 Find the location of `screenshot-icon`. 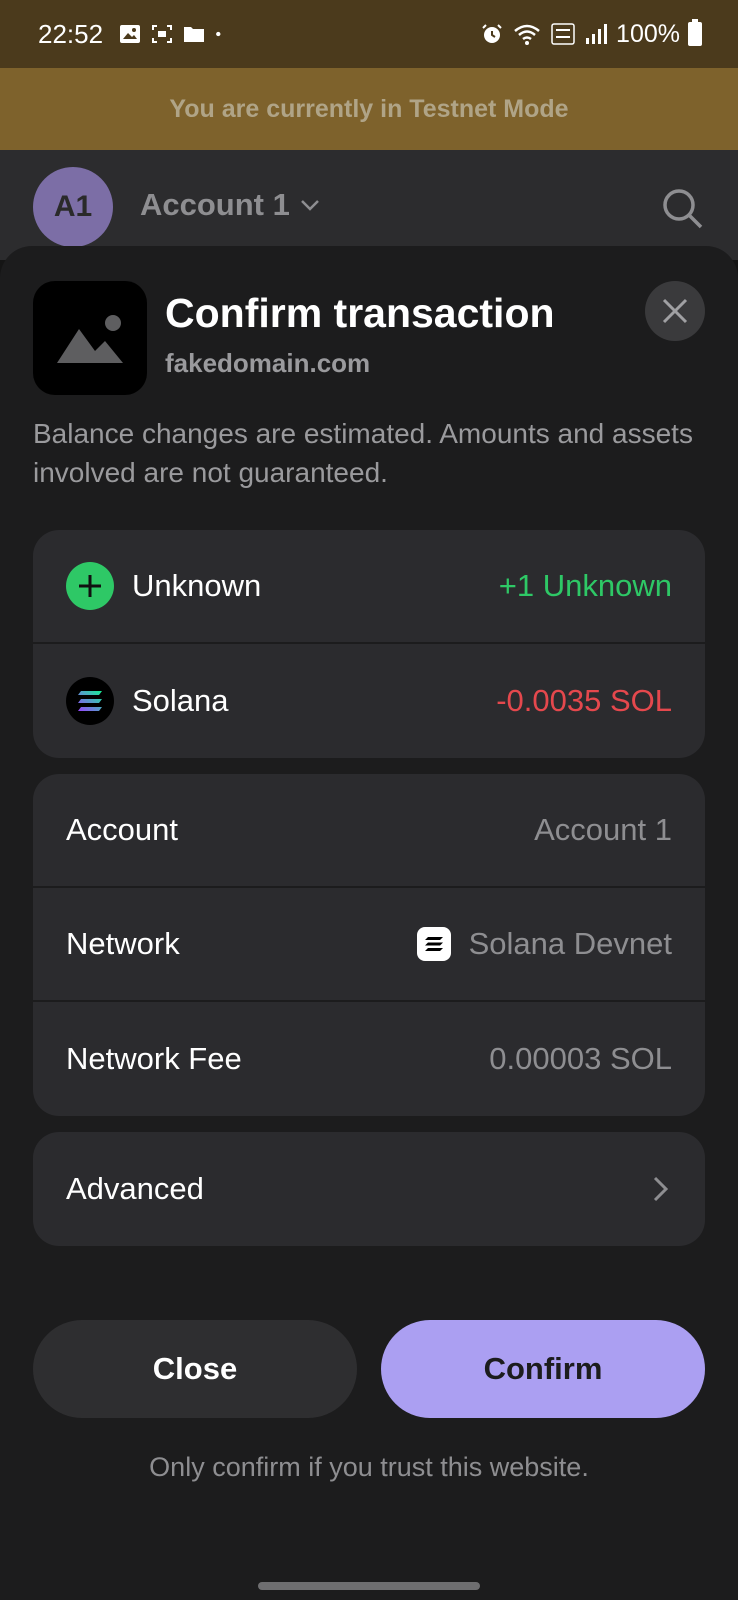

screenshot-icon is located at coordinates (162, 34).